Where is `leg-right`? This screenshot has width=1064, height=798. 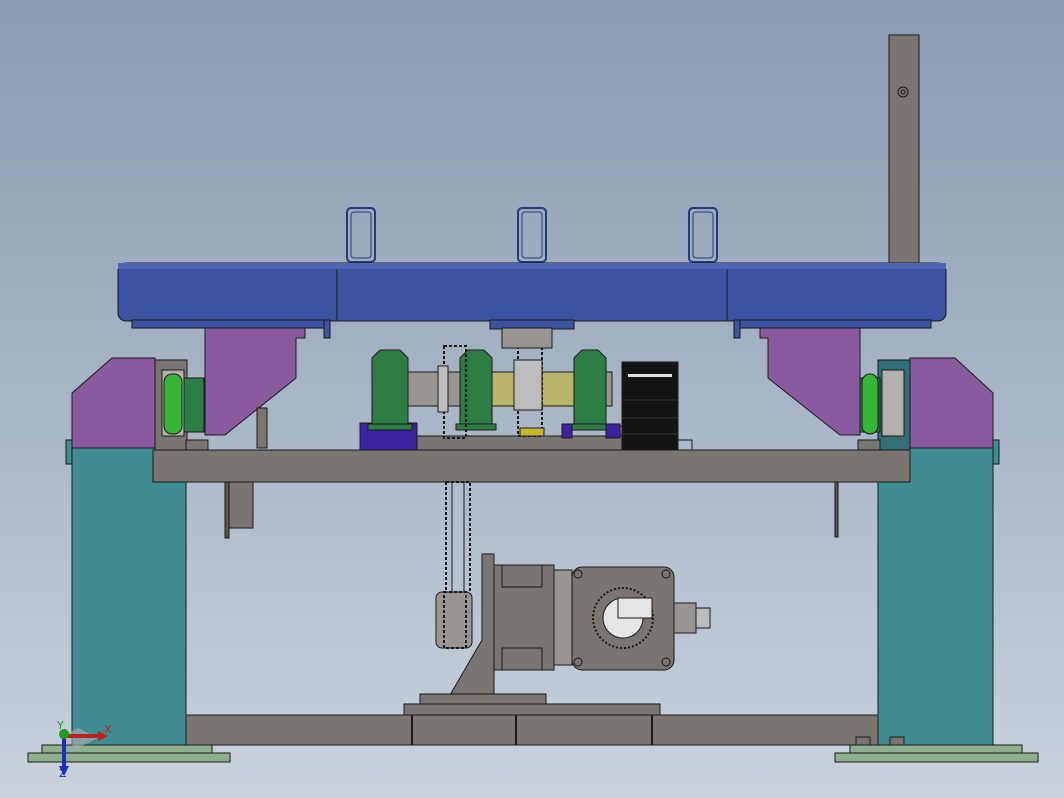 leg-right is located at coordinates (938, 594).